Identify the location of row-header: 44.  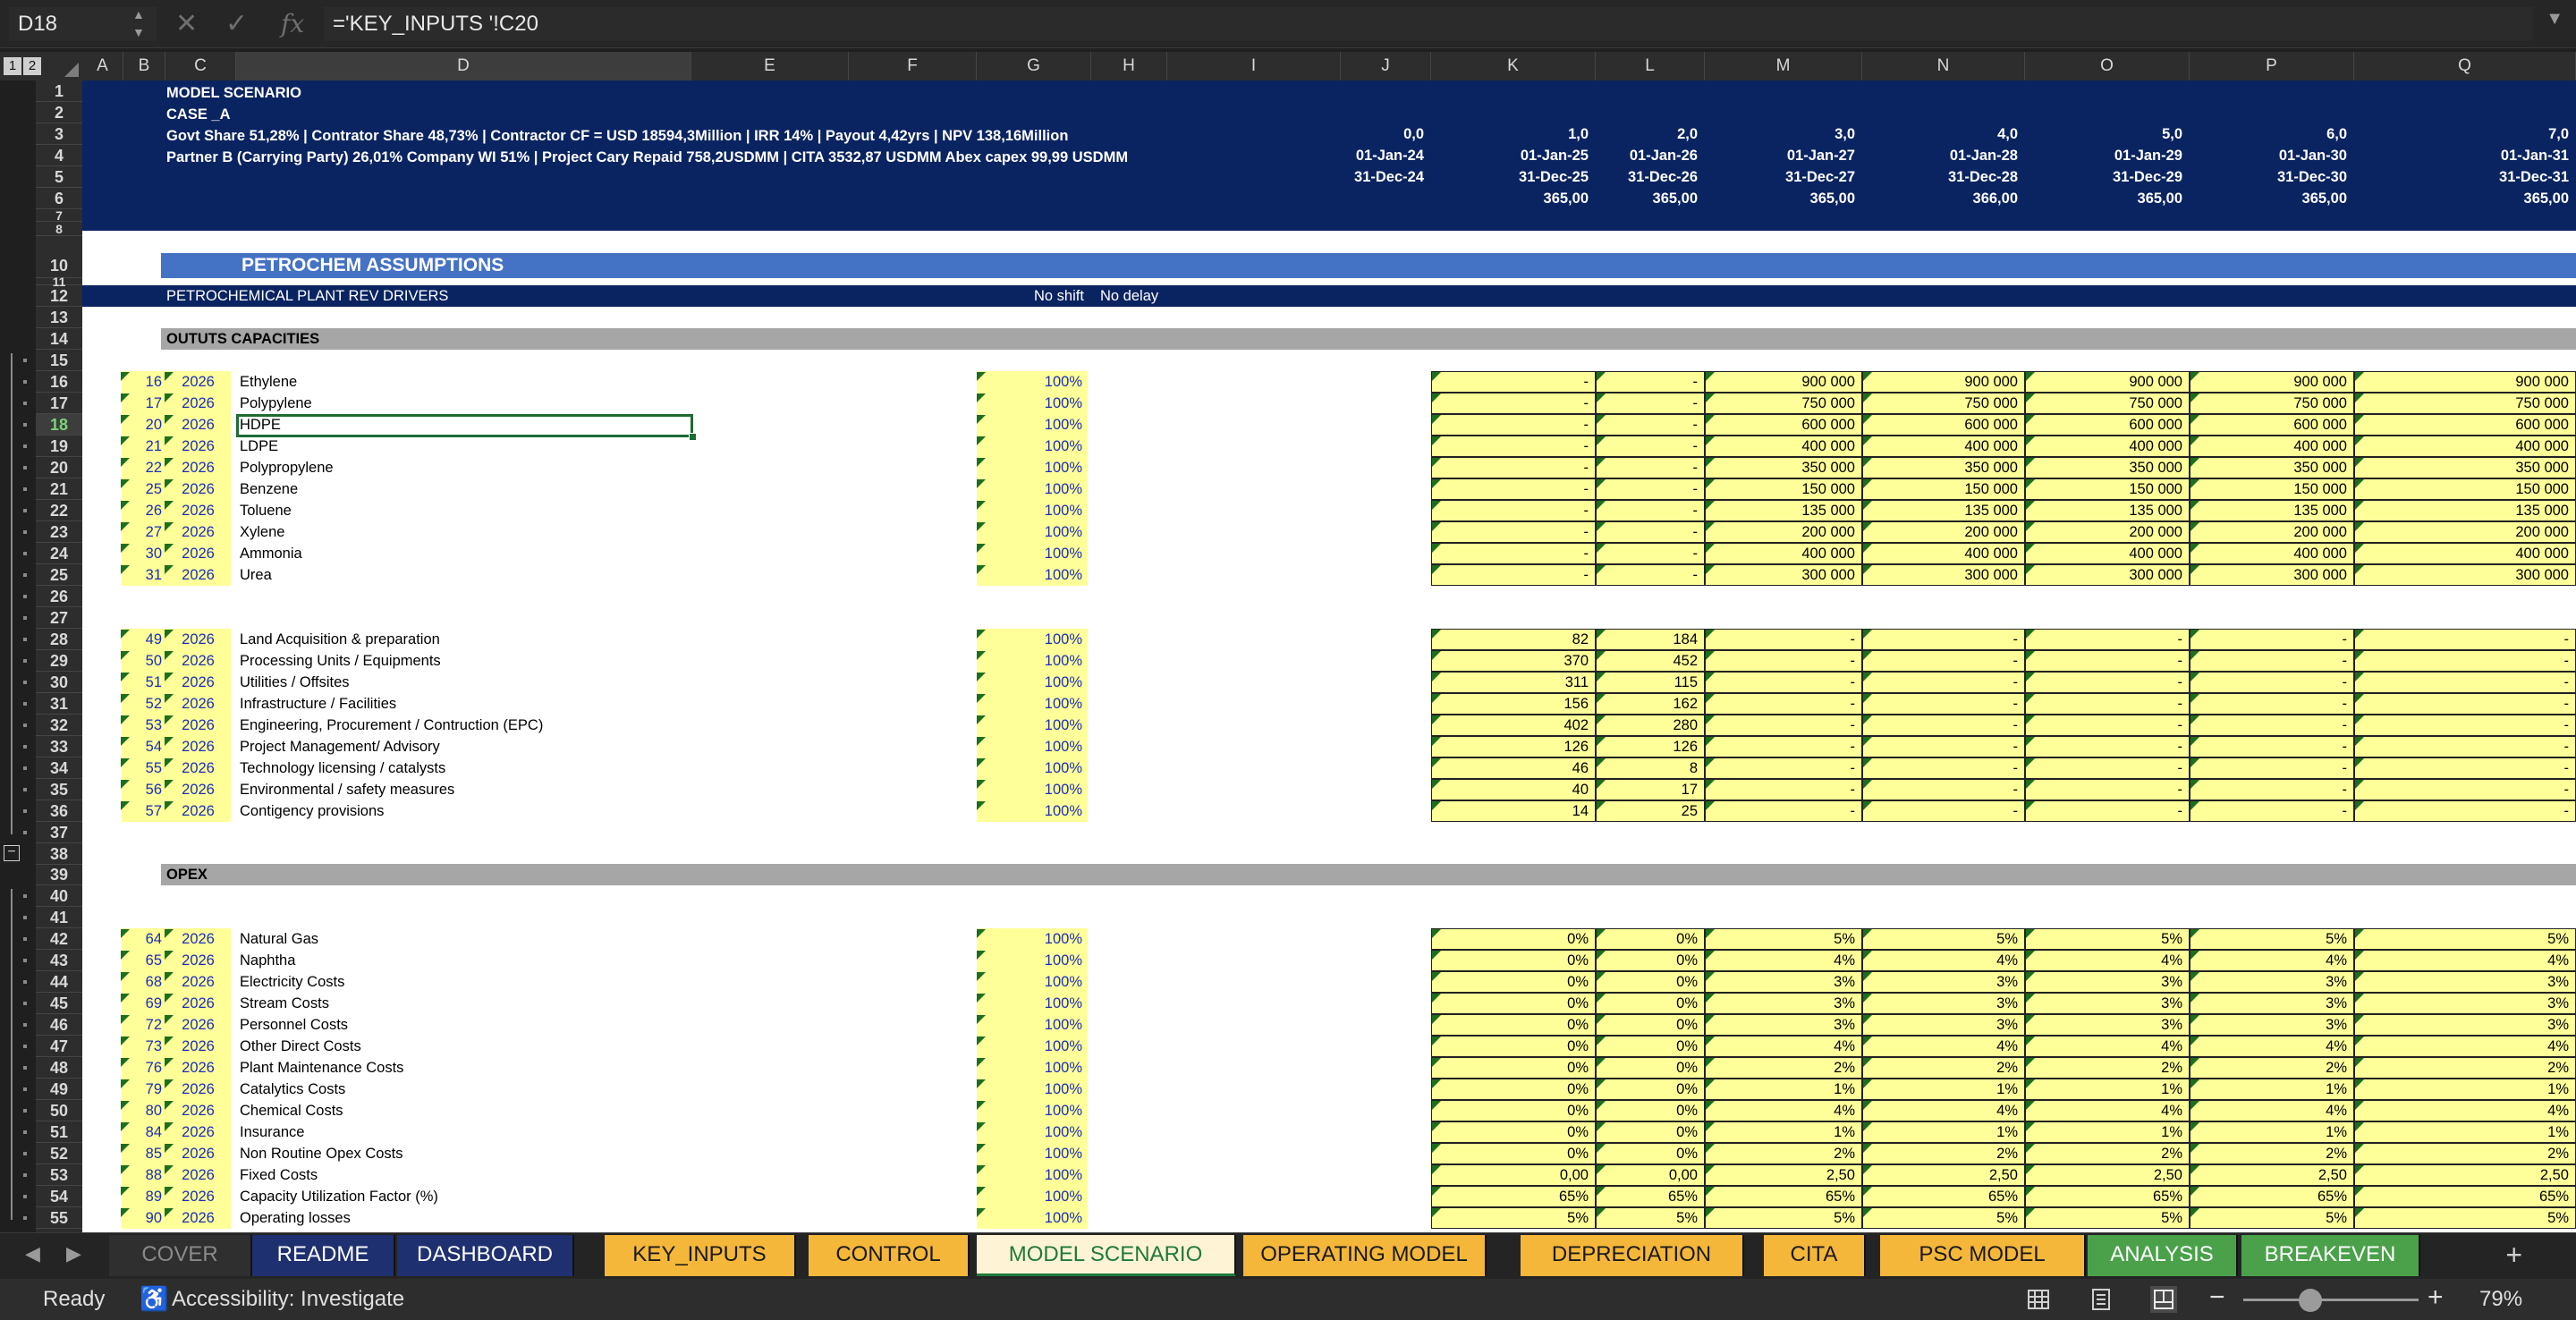
(59, 982).